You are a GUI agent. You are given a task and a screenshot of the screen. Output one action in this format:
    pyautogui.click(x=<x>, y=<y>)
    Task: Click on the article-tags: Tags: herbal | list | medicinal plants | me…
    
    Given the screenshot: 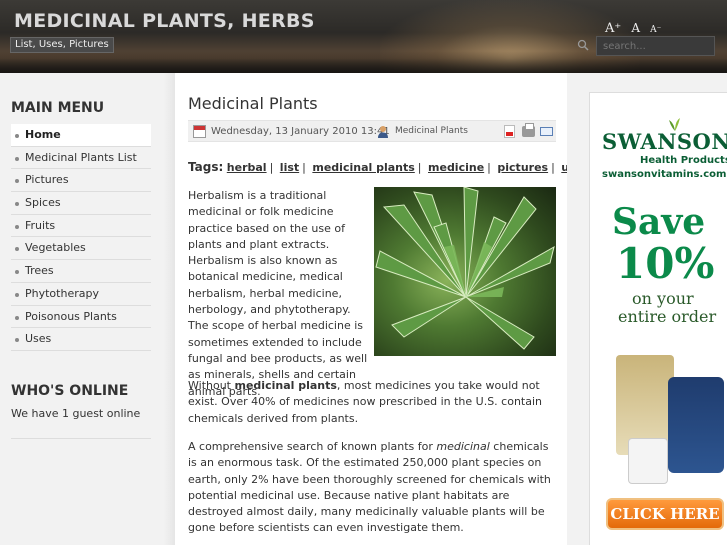 What is the action you would take?
    pyautogui.click(x=389, y=167)
    